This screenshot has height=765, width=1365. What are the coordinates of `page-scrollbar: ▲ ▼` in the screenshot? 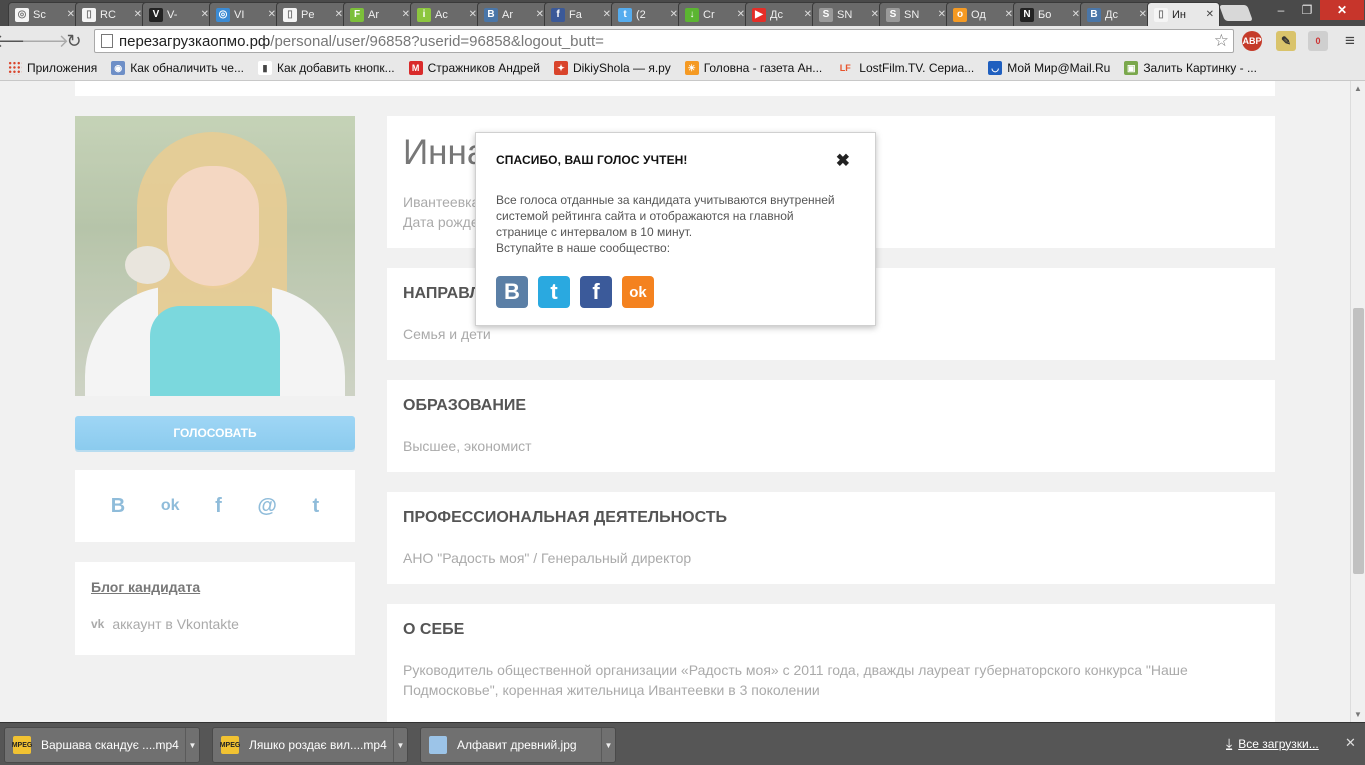 It's located at (1357, 401).